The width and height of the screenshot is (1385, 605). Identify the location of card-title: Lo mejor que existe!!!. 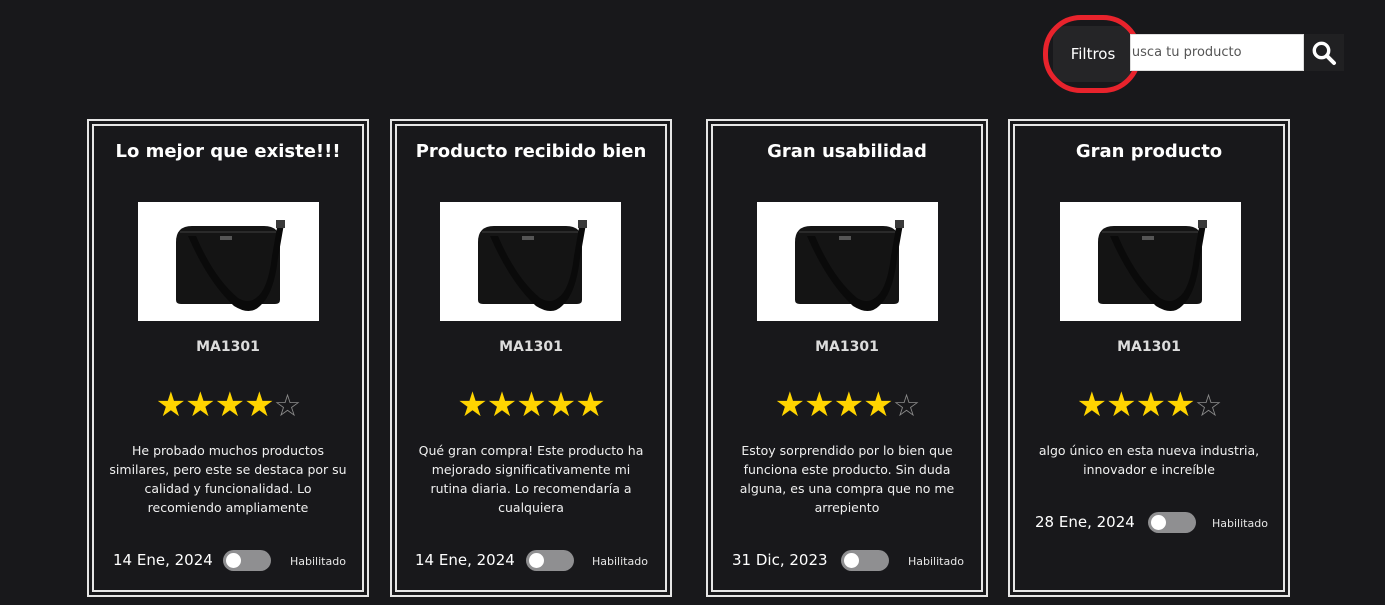
(228, 151).